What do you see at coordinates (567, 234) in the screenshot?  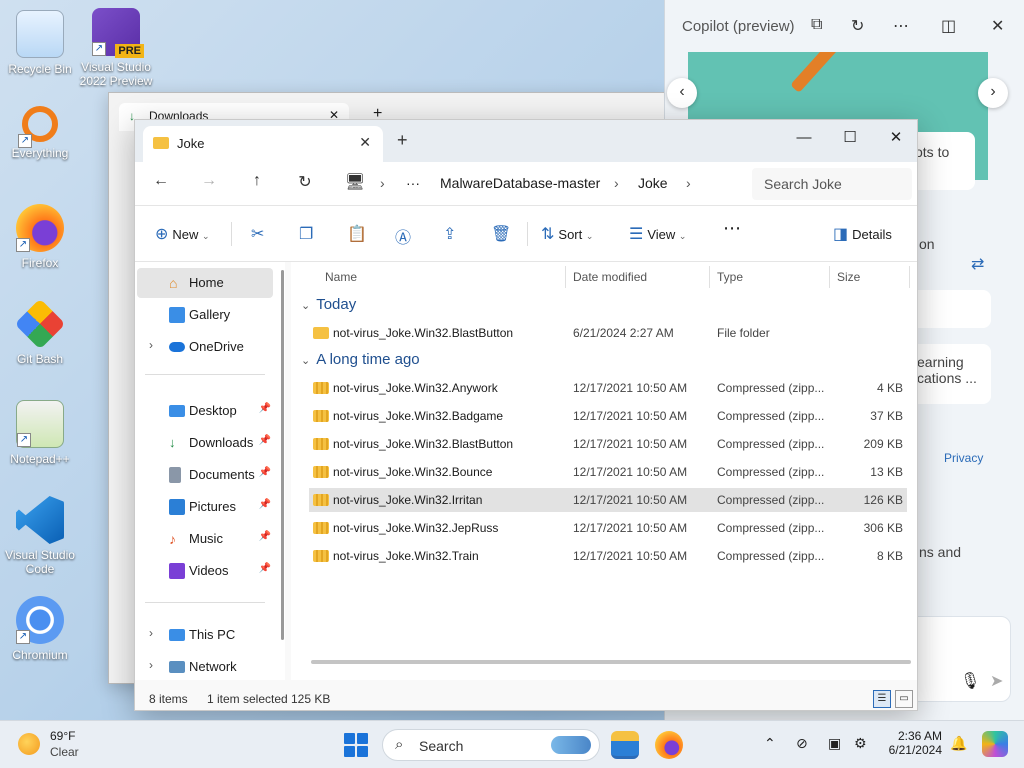 I see `sort-button: ⇅ Sort ⌄` at bounding box center [567, 234].